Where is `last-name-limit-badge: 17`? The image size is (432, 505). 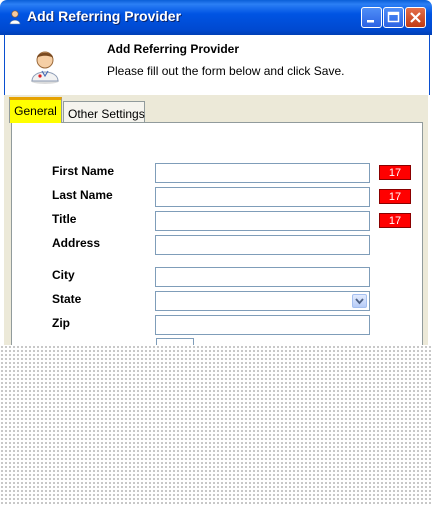 last-name-limit-badge: 17 is located at coordinates (395, 196).